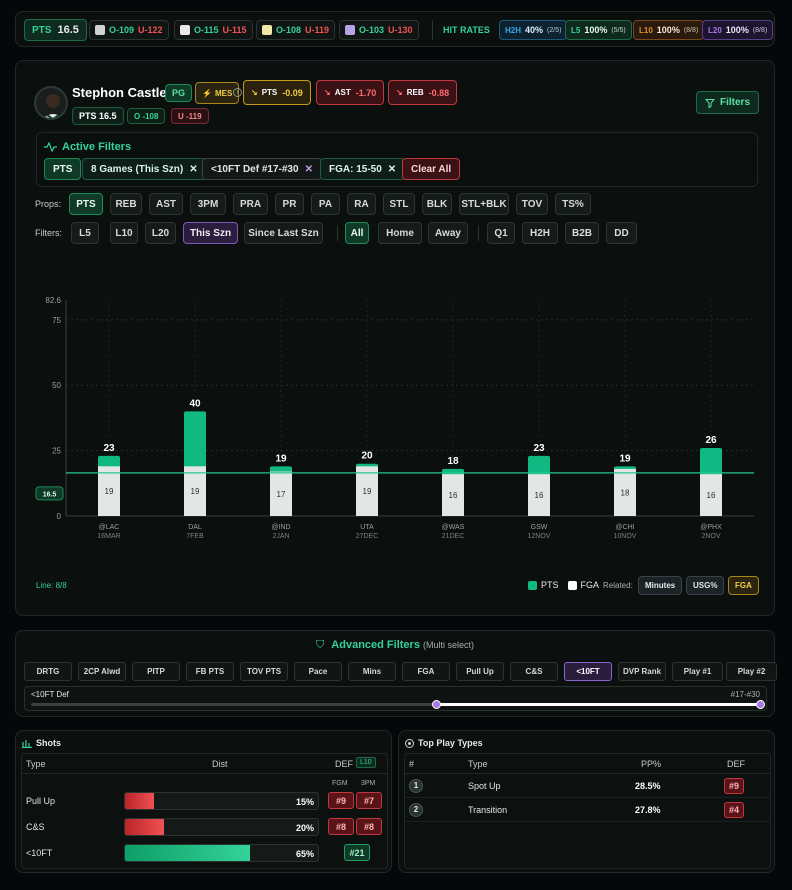 This screenshot has height=890, width=792. I want to click on clear-all-button: Clear All, so click(431, 169).